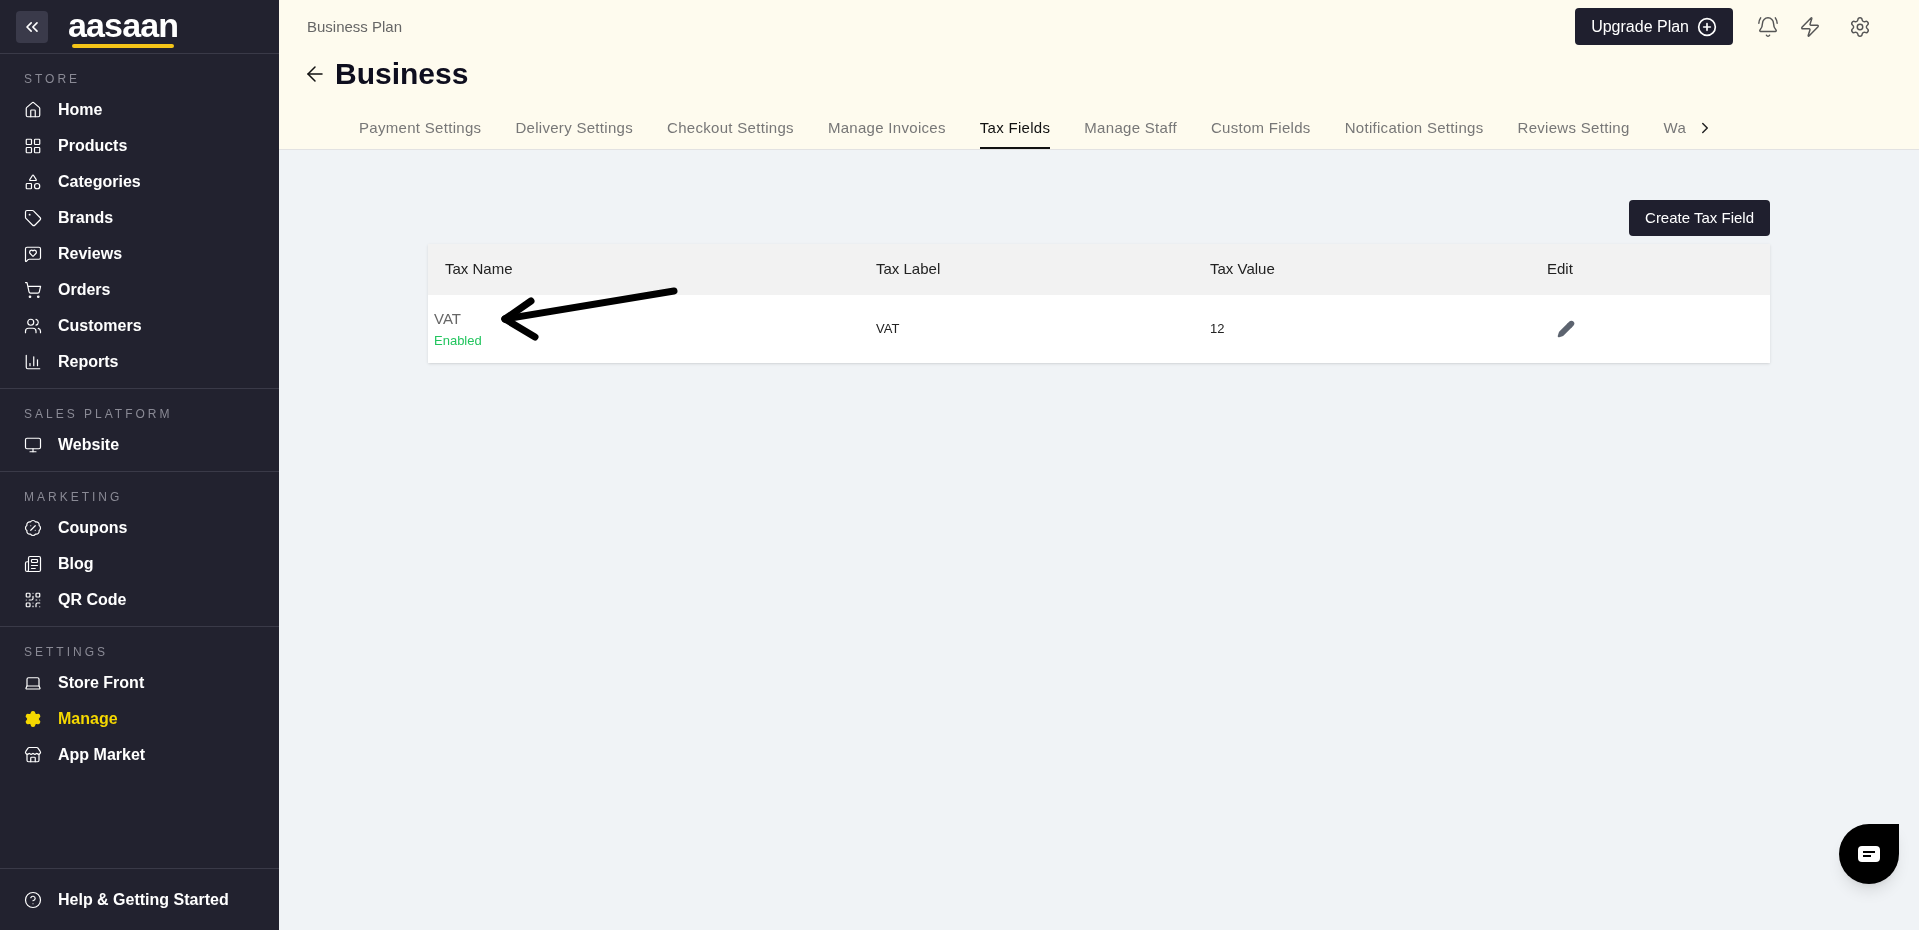 Image resolution: width=1919 pixels, height=930 pixels. What do you see at coordinates (1243, 269) in the screenshot?
I see `column-header: Tax Value` at bounding box center [1243, 269].